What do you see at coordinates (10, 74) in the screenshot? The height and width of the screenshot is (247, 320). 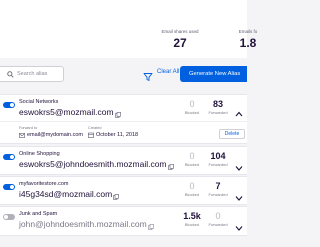 I see `search-icon` at bounding box center [10, 74].